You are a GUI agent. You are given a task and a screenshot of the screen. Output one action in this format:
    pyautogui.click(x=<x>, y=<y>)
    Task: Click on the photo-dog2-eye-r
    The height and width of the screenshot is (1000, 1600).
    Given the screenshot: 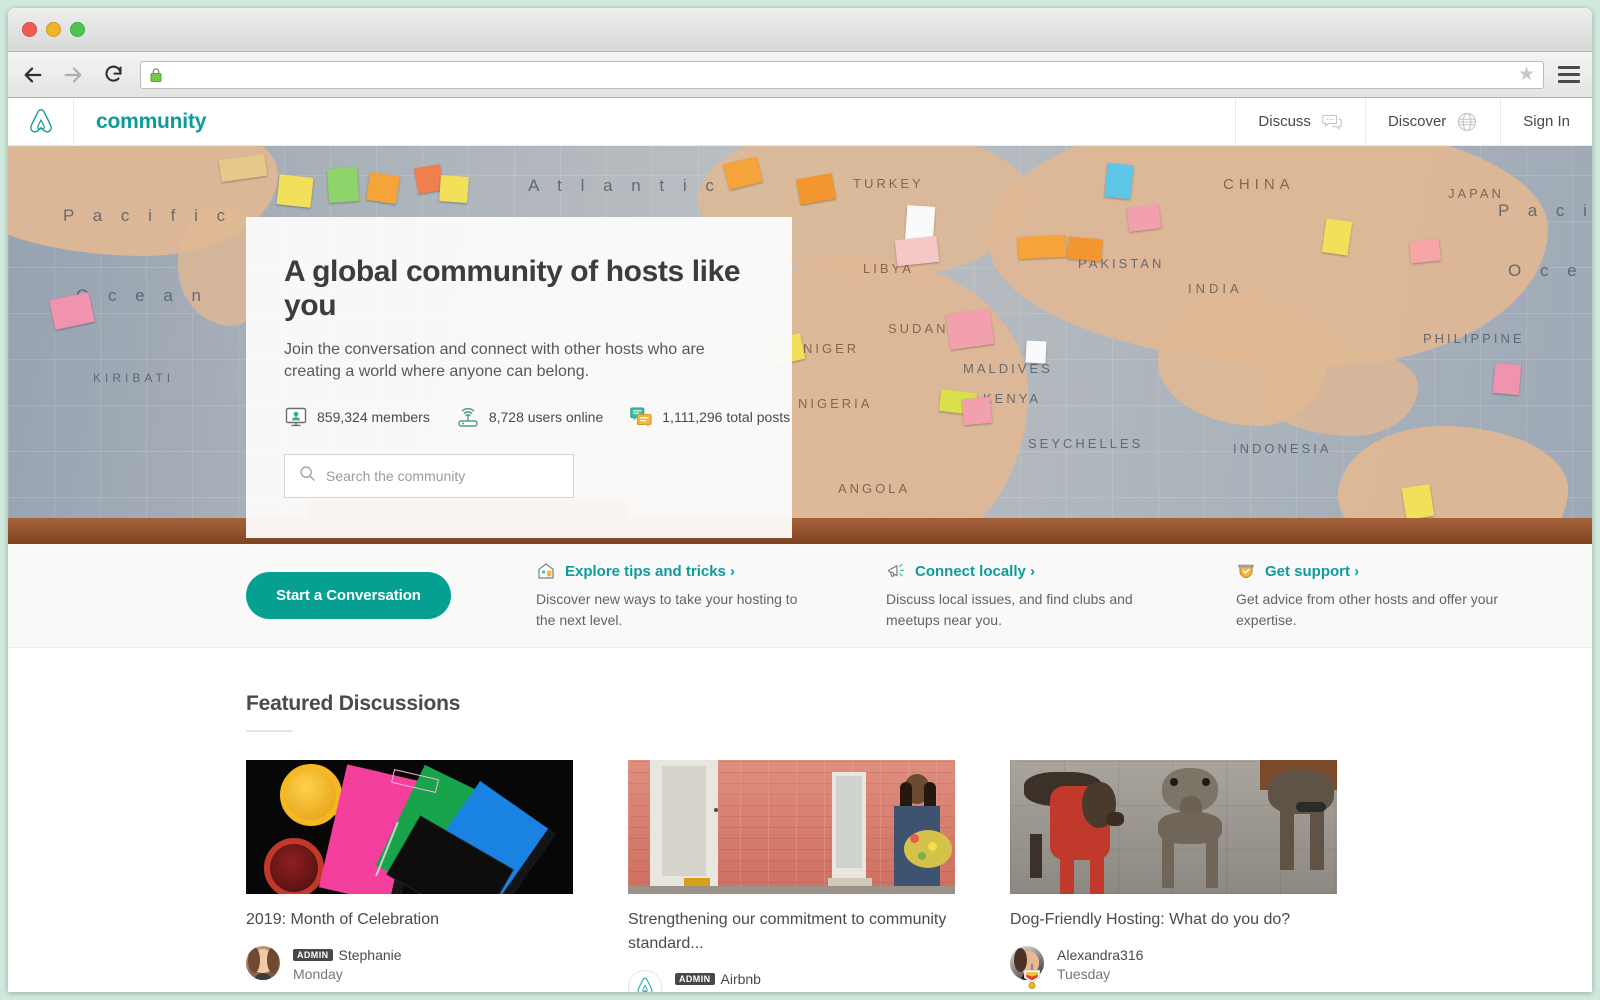 What is the action you would take?
    pyautogui.click(x=1206, y=782)
    